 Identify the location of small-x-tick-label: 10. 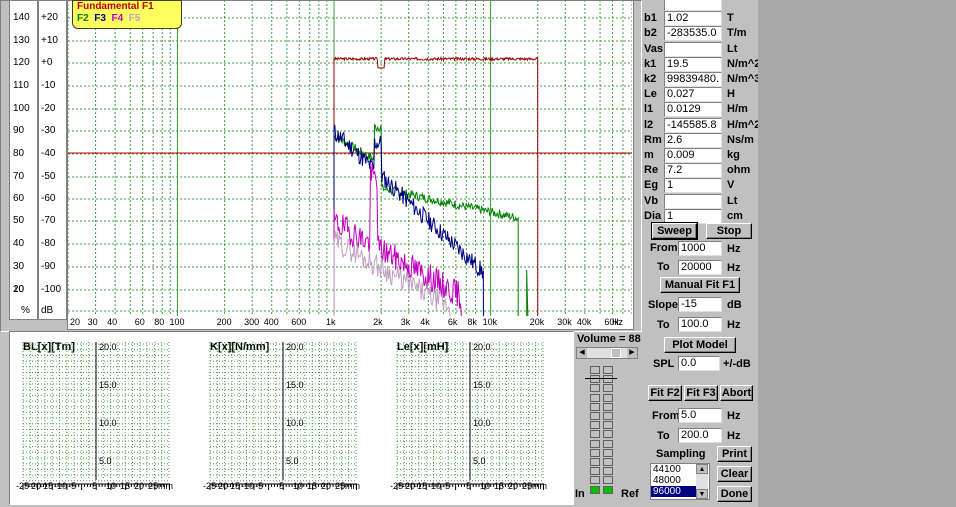
(485, 486).